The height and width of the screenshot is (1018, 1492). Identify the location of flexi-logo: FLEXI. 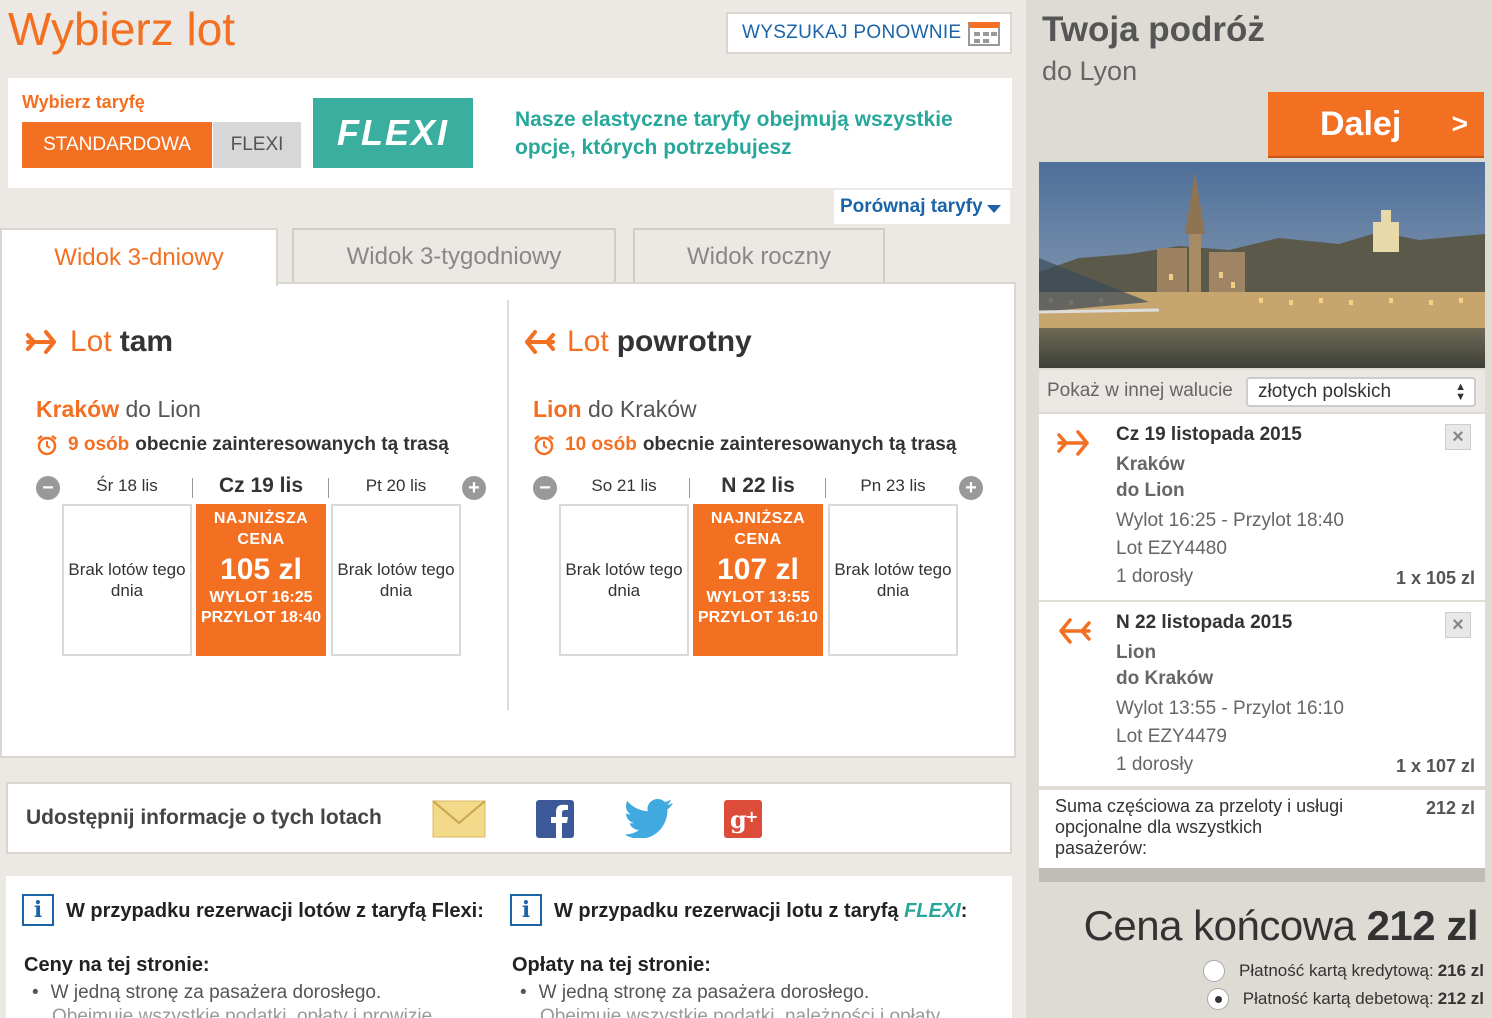
(393, 133).